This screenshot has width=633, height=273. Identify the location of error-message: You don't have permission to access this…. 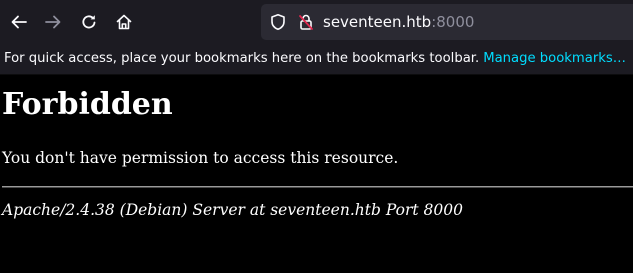
(200, 158).